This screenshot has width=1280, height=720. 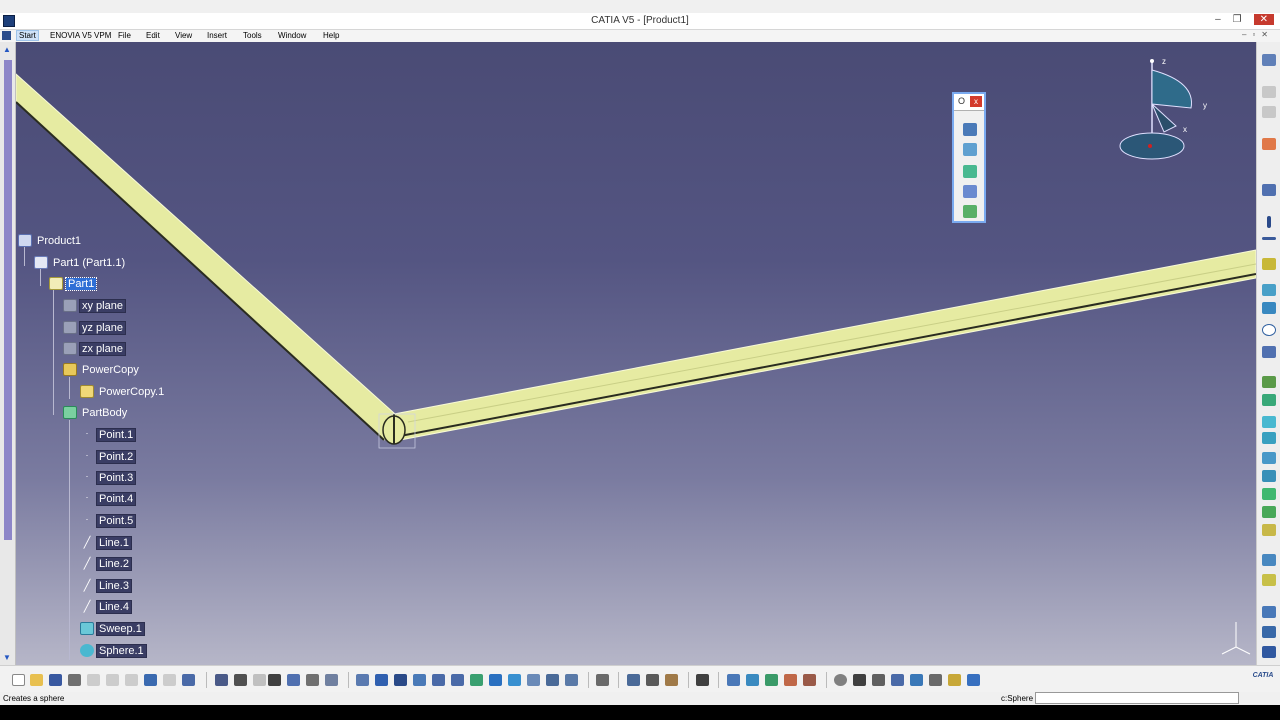 I want to click on loft-icon, so click(x=1269, y=494).